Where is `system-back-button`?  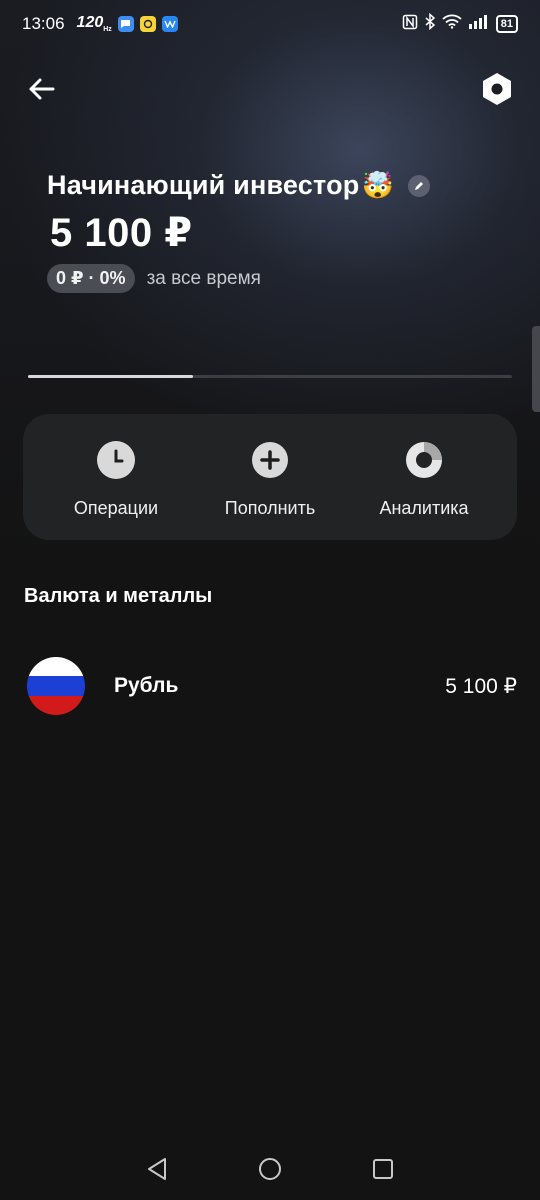 system-back-button is located at coordinates (157, 1169).